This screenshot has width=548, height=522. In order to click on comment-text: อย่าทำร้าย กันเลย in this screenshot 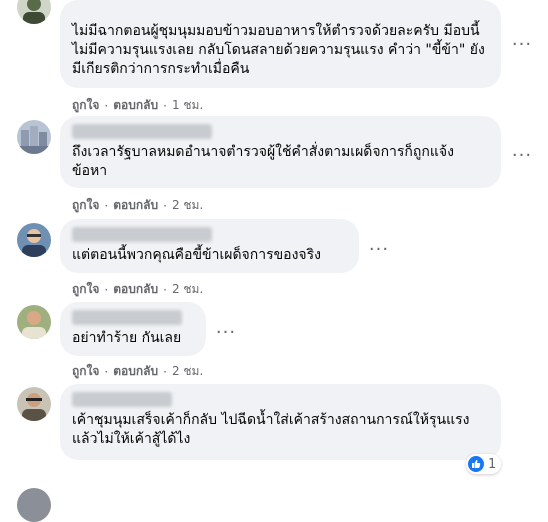, I will do `click(127, 338)`.